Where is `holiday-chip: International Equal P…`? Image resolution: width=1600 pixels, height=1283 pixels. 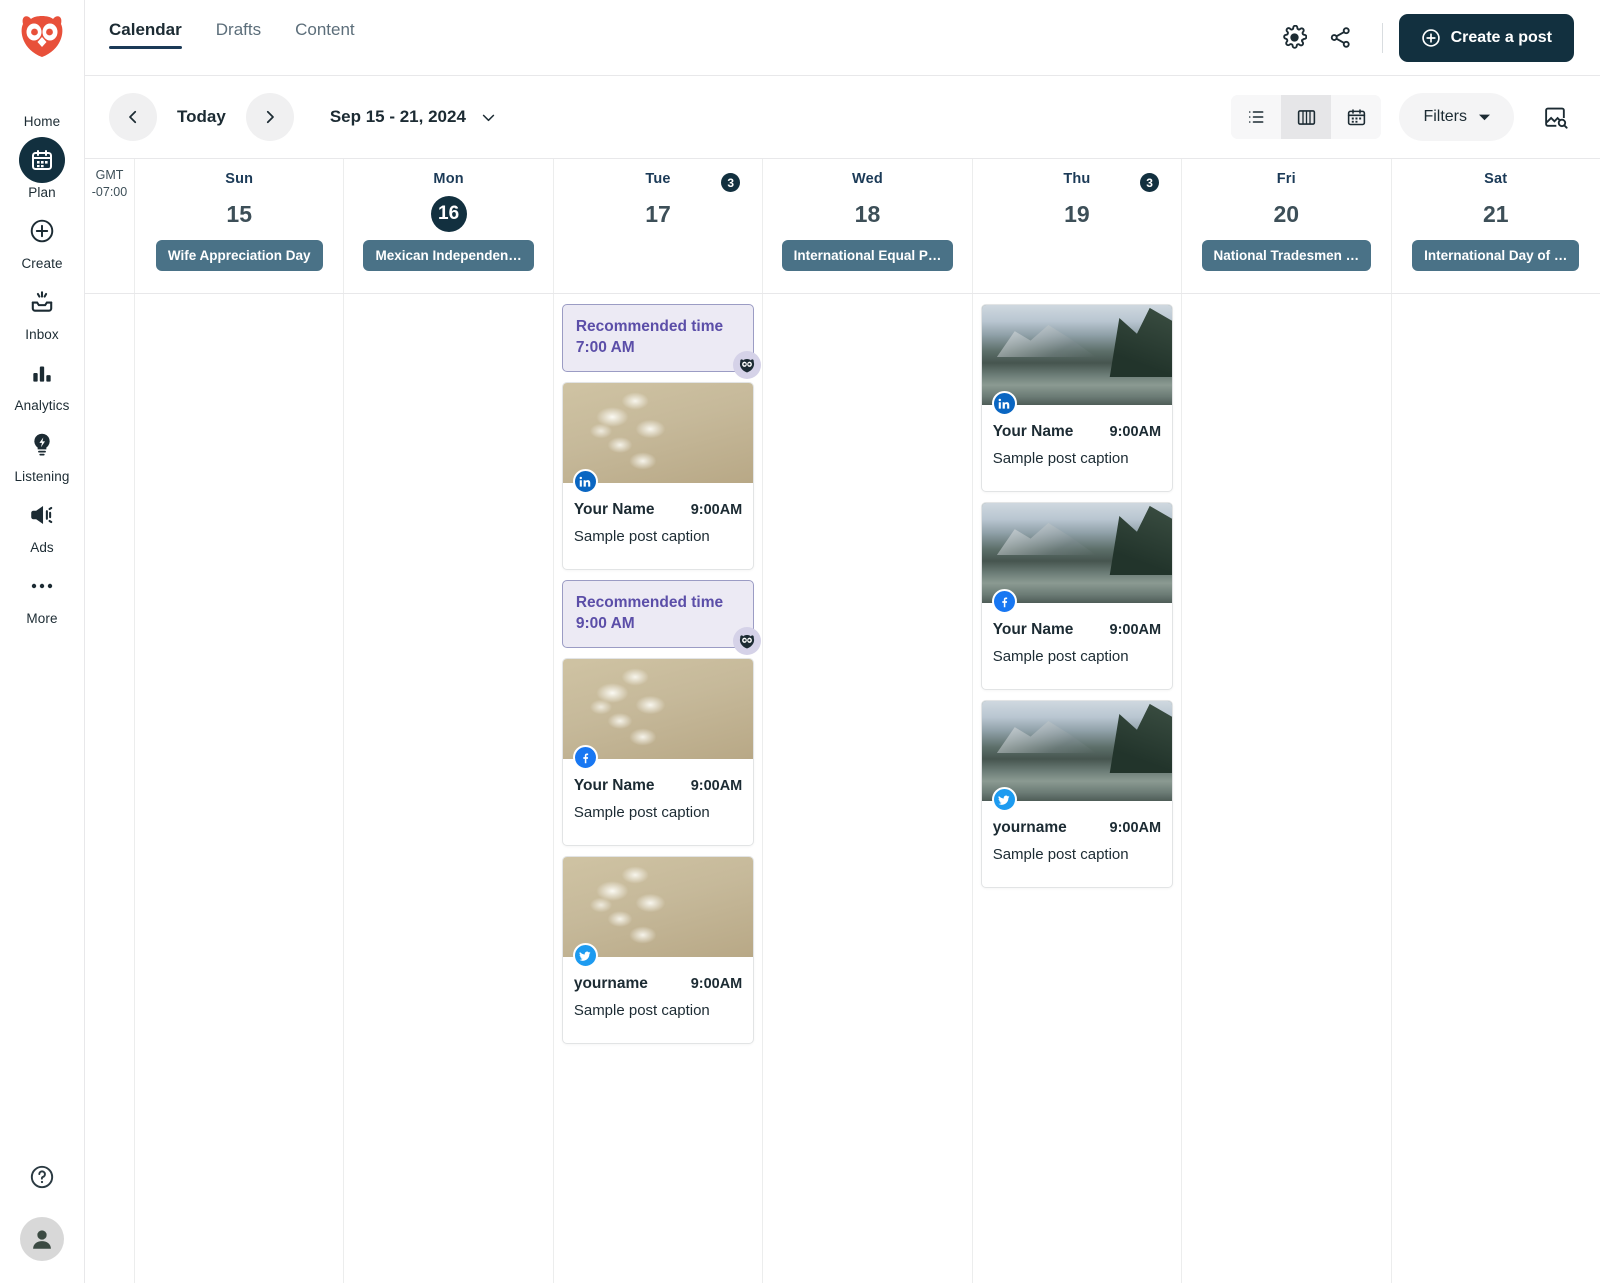 holiday-chip: International Equal P… is located at coordinates (867, 255).